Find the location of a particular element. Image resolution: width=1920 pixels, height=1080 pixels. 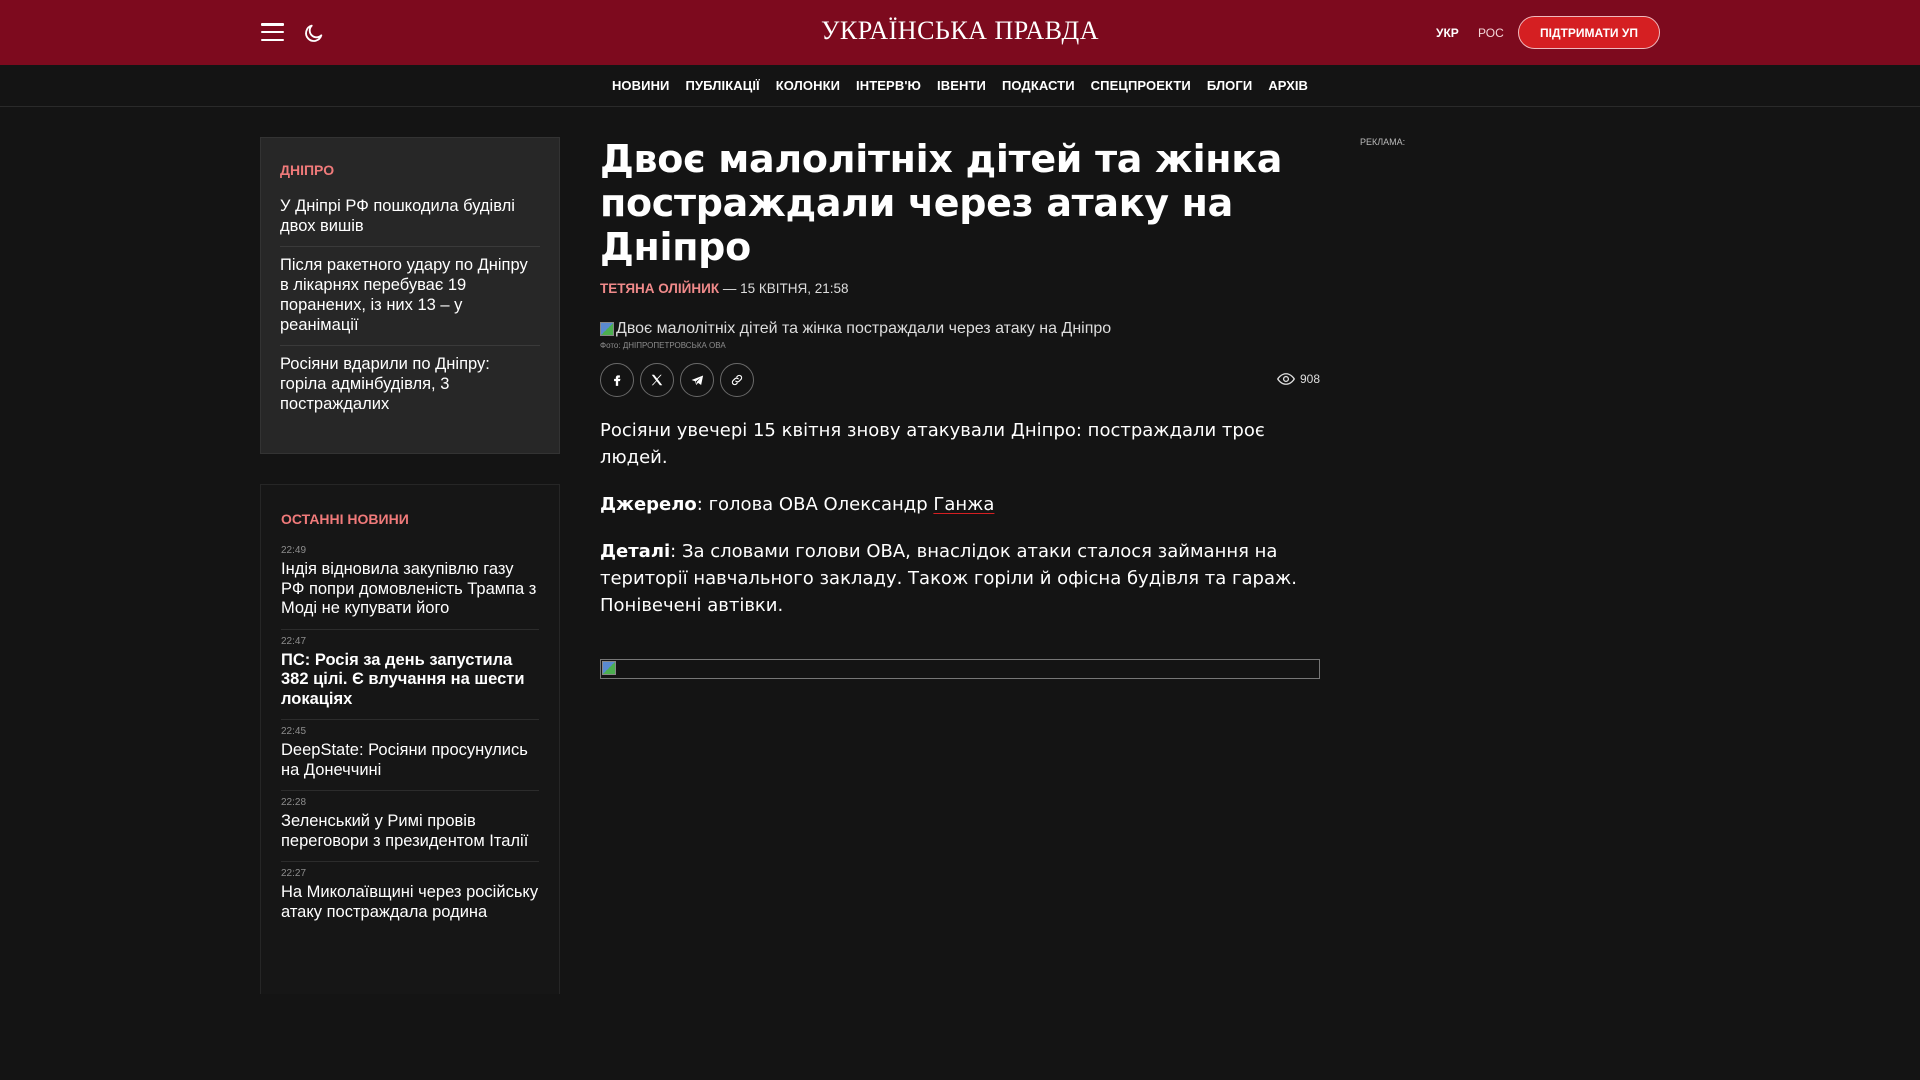

lang-ros-link: РОС is located at coordinates (1491, 33).